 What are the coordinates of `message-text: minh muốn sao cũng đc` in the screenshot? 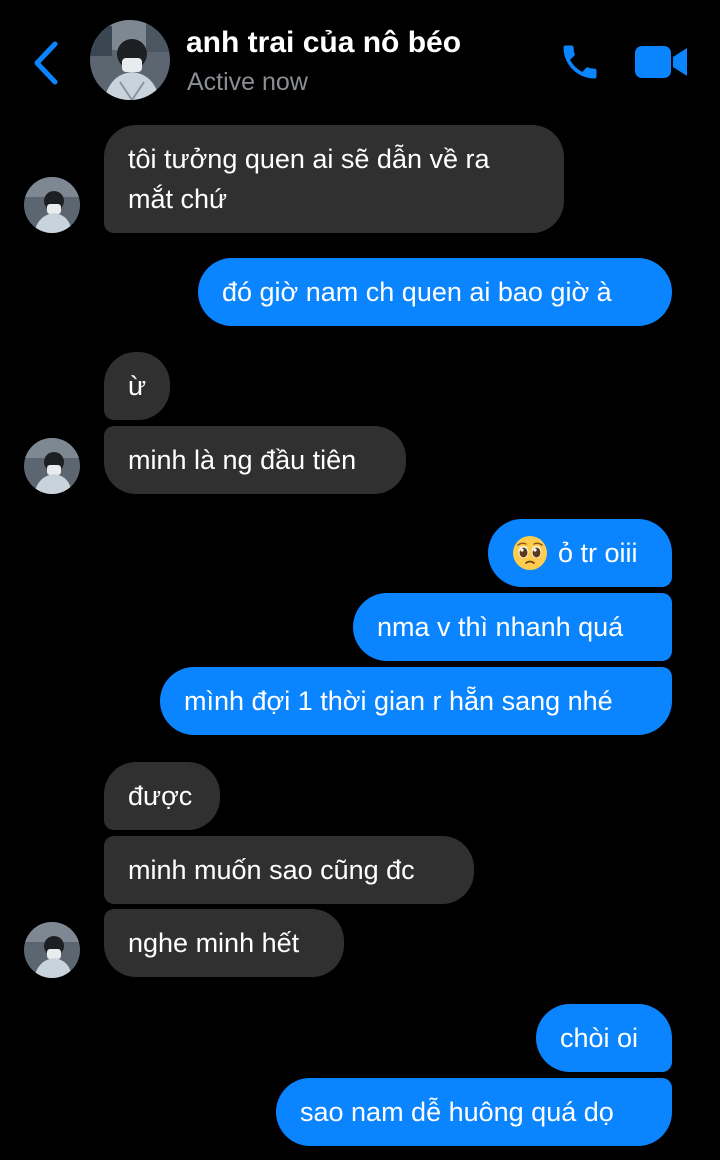 It's located at (271, 870).